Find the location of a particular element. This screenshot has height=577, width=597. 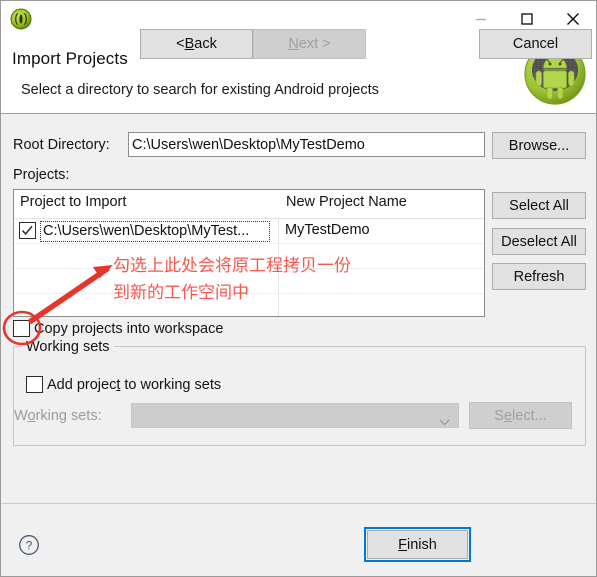

row-checkbox is located at coordinates (27, 230).